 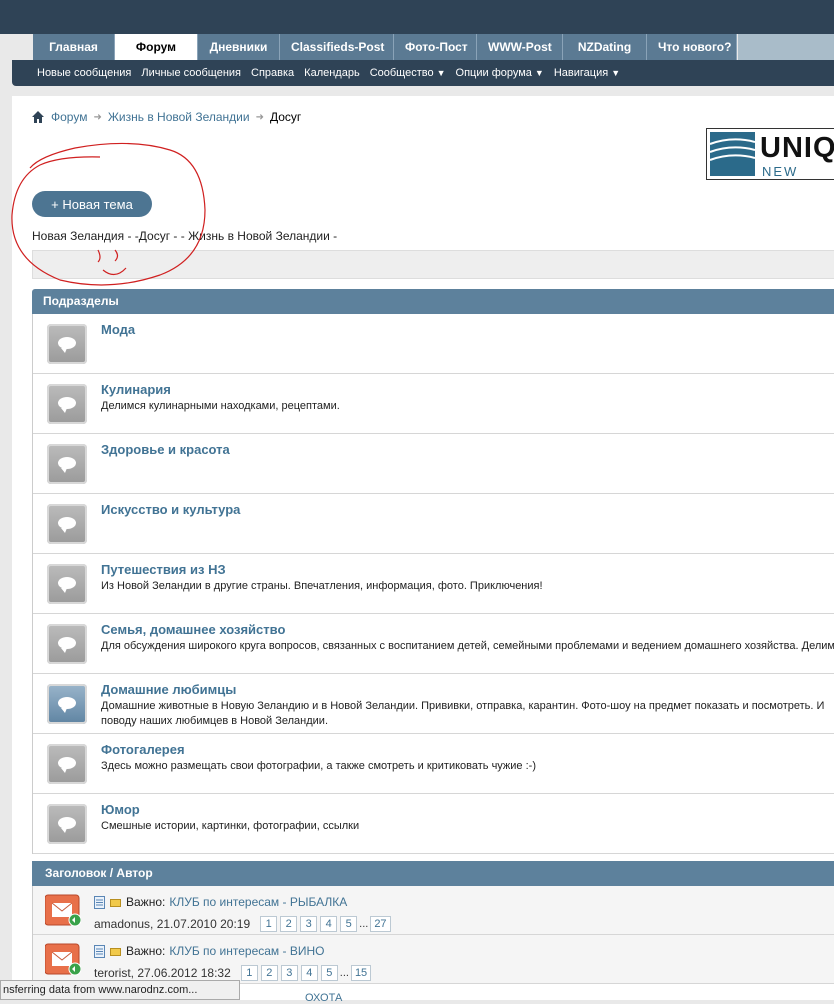 I want to click on subforum-title: Здоровье и красота, so click(x=165, y=449).